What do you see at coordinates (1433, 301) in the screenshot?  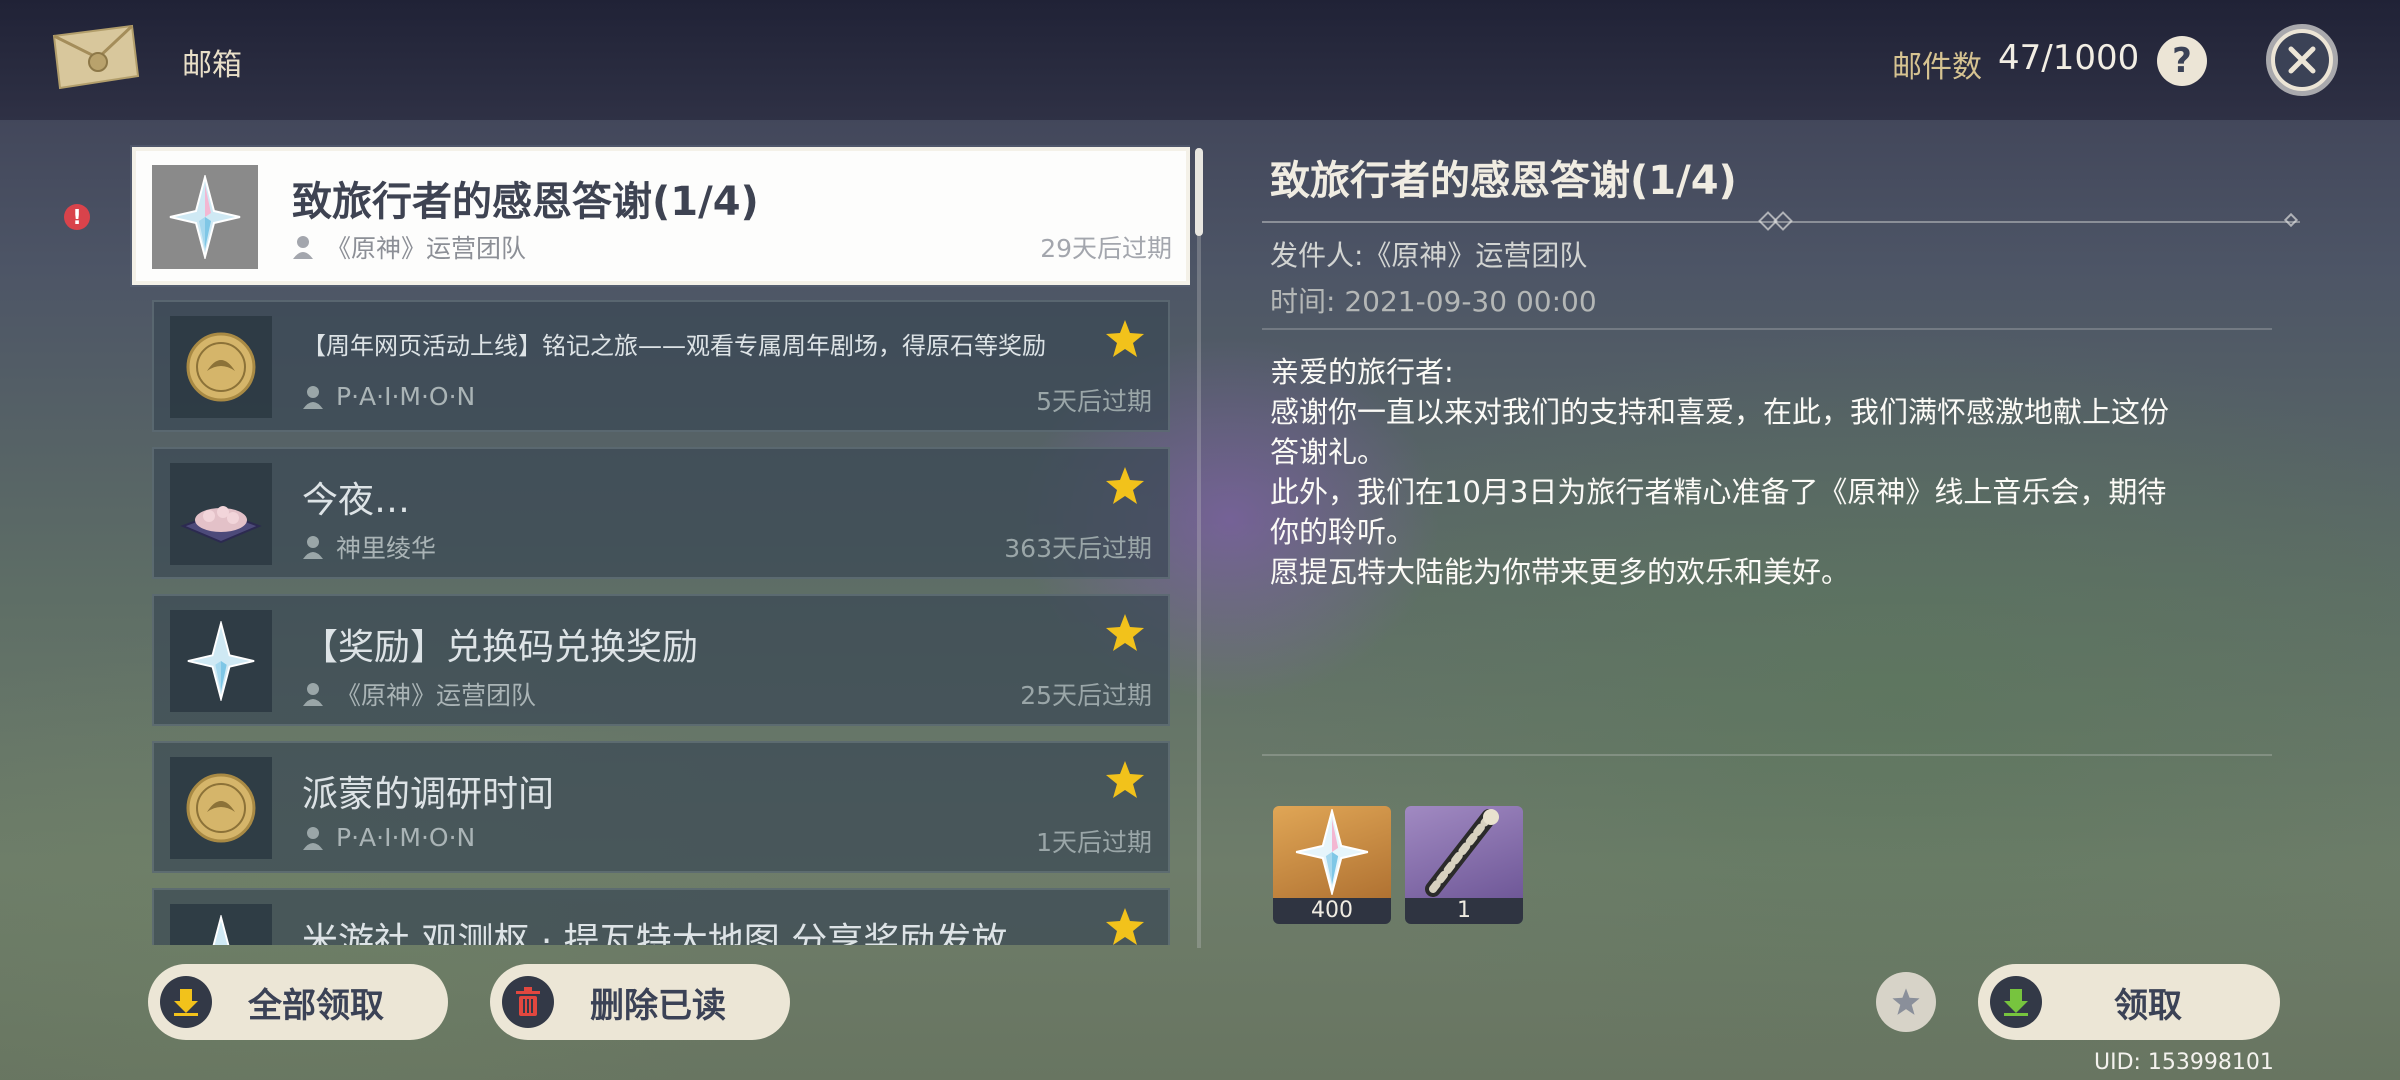 I see `detail-time: 时间: 2021-09-30 00:00` at bounding box center [1433, 301].